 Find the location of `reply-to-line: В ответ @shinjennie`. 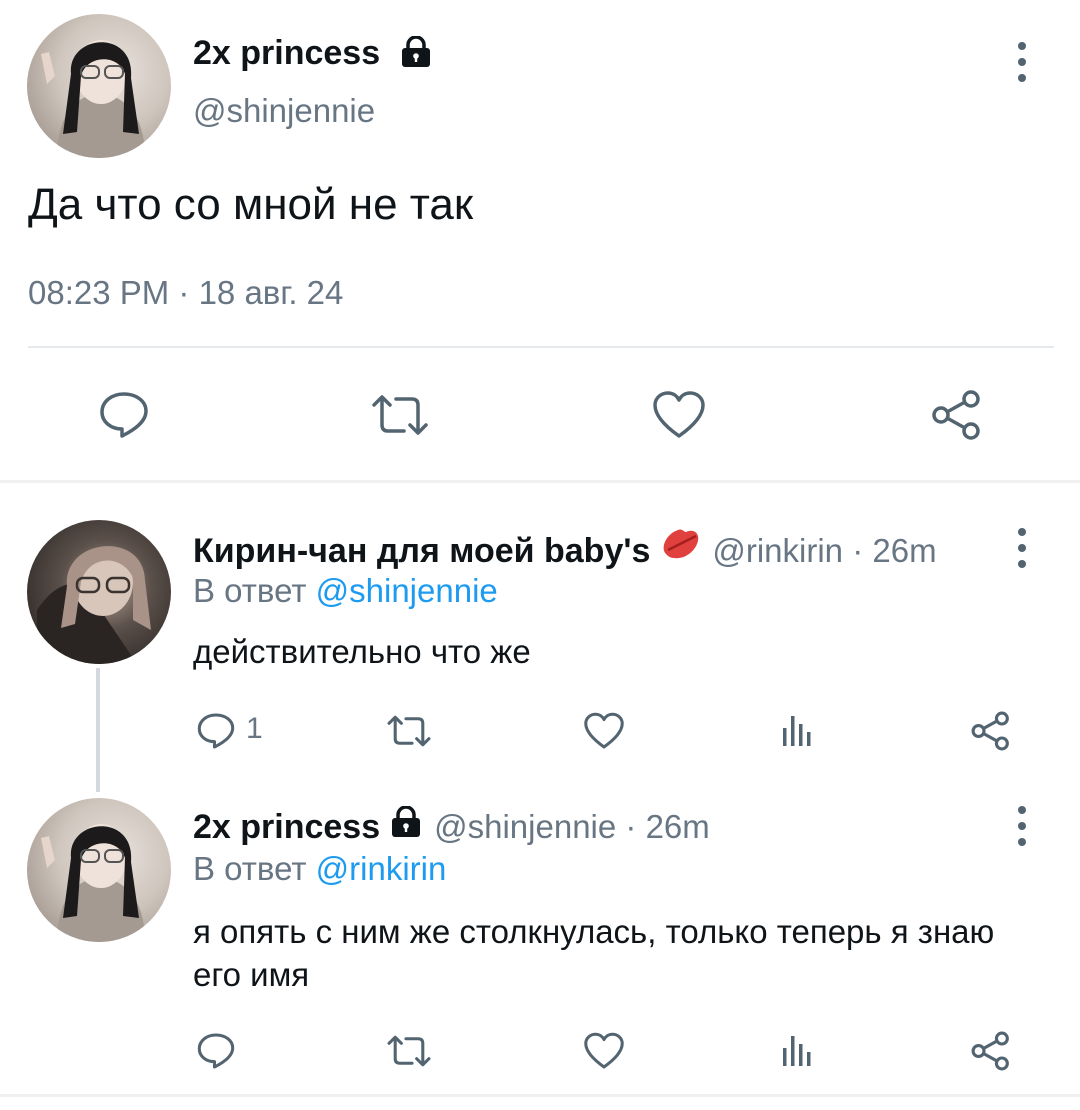

reply-to-line: В ответ @shinjennie is located at coordinates (345, 591).